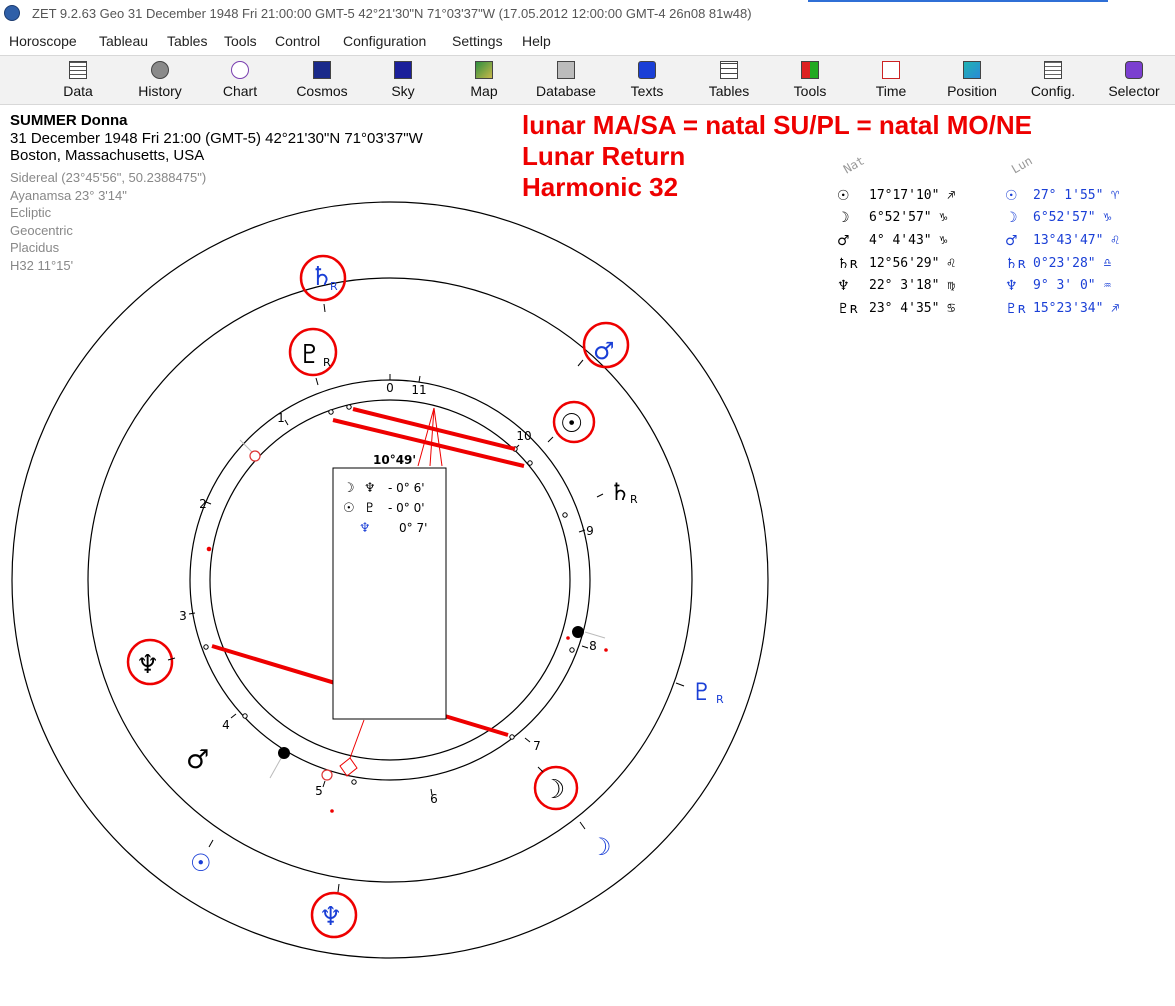 Image resolution: width=1175 pixels, height=1006 pixels. What do you see at coordinates (810, 91) in the screenshot?
I see `tools-button-label: Tools` at bounding box center [810, 91].